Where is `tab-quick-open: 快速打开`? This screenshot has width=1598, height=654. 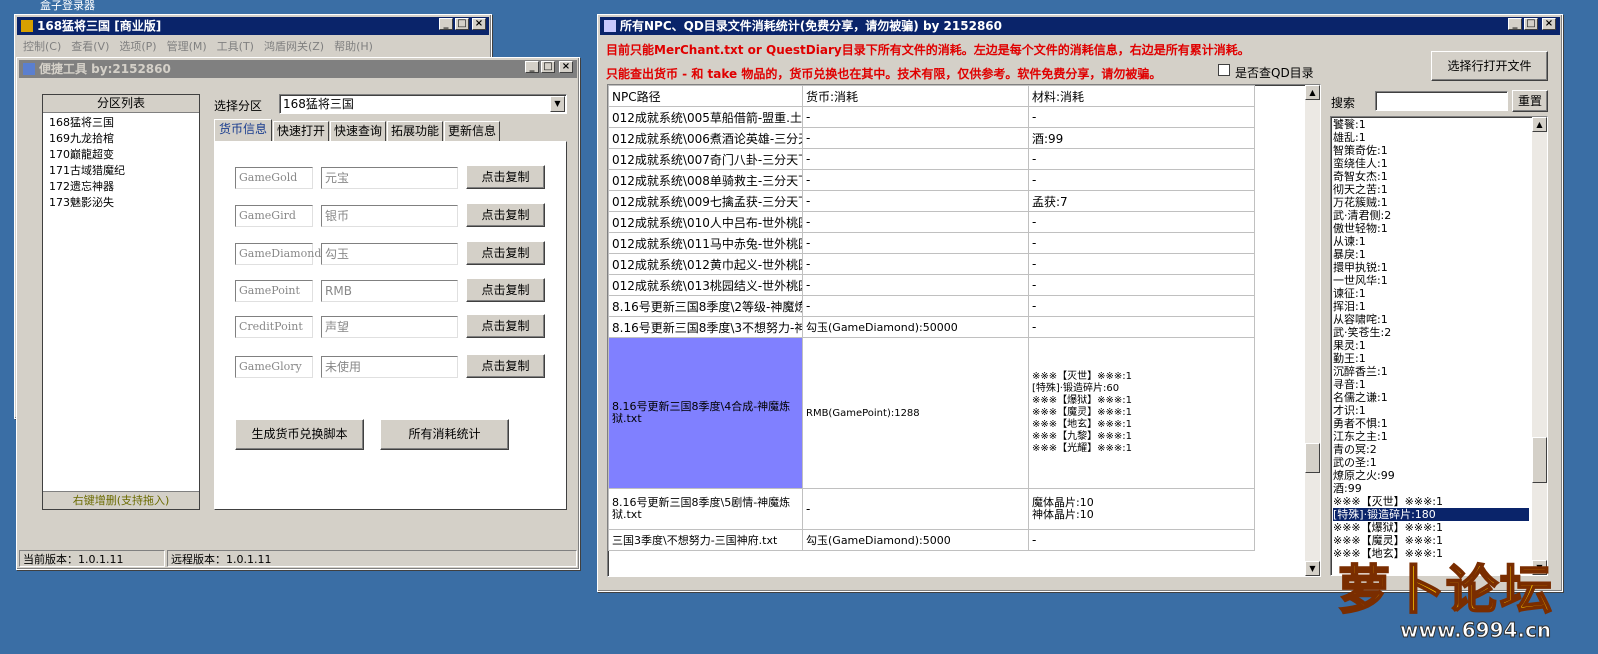 tab-quick-open: 快速打开 is located at coordinates (301, 131).